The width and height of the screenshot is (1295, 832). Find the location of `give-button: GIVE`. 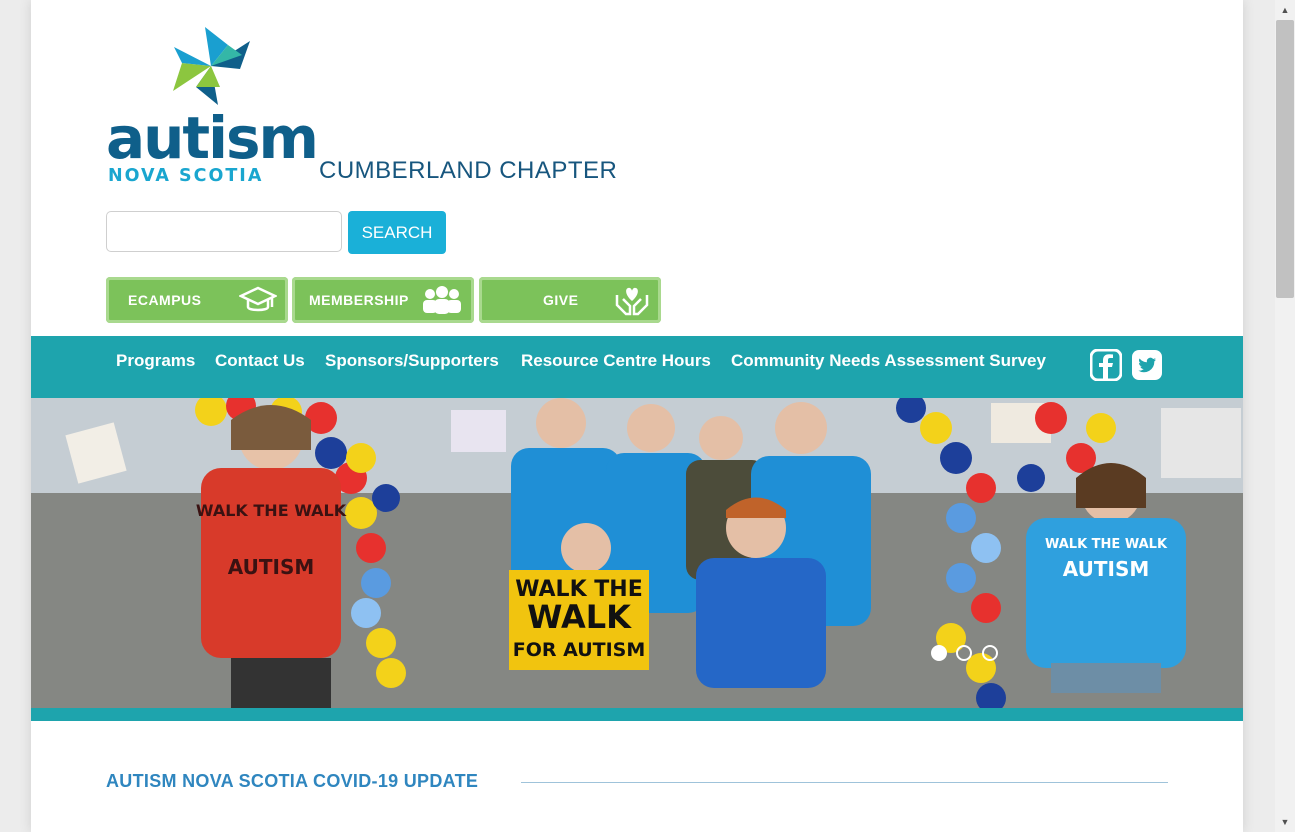

give-button: GIVE is located at coordinates (570, 300).